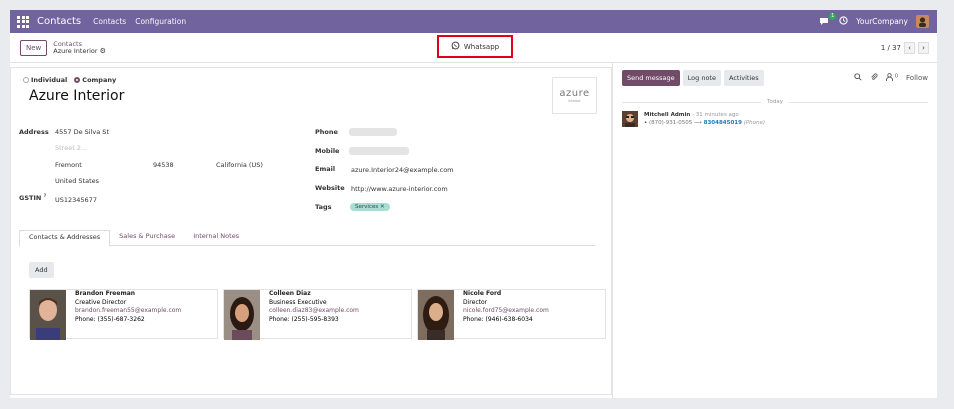  I want to click on gstin-field: US12345677, so click(76, 200).